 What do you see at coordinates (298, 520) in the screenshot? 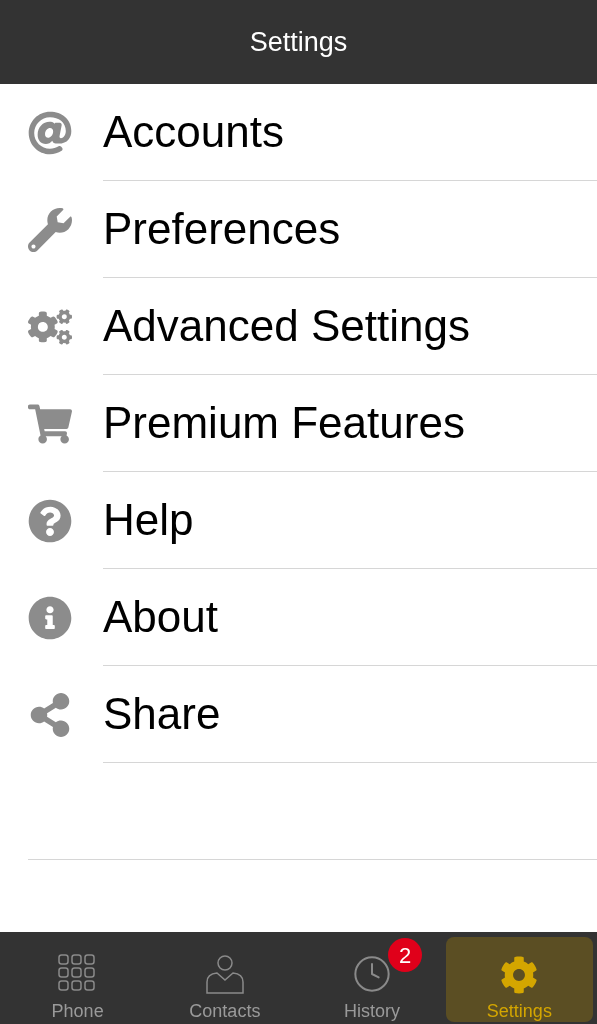
I see `menu-item: Help` at bounding box center [298, 520].